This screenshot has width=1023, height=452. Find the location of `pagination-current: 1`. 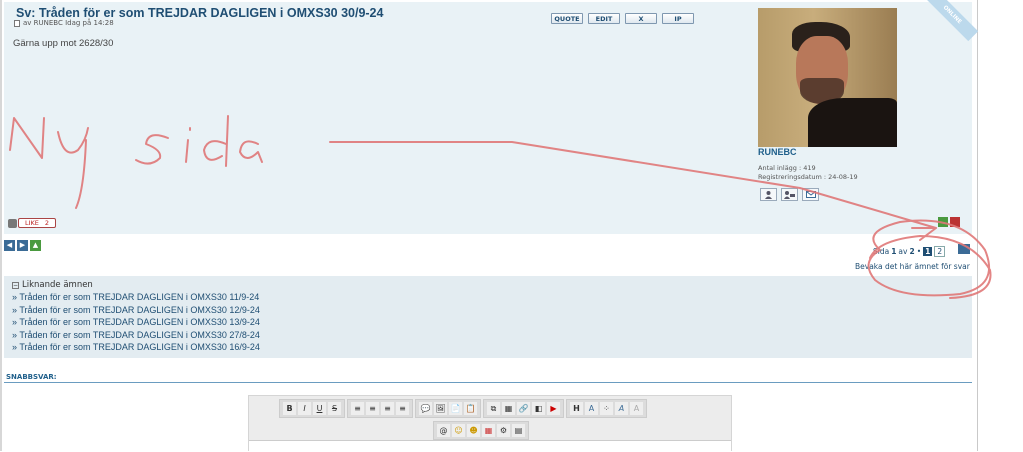

pagination-current: 1 is located at coordinates (894, 251).